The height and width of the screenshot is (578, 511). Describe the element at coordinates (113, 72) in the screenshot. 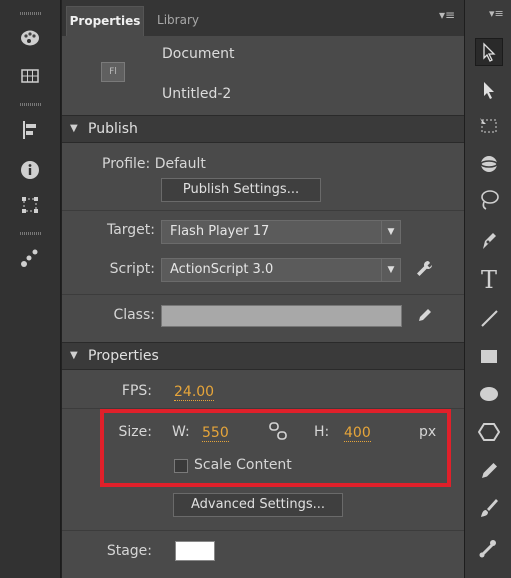

I see `flash-document-icon: Fl` at that location.